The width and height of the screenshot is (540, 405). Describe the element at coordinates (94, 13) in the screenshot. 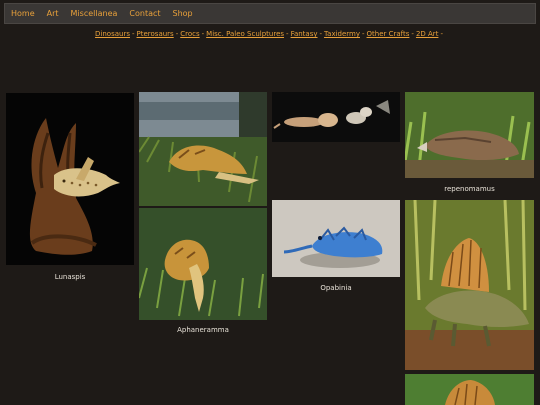

I see `nav-miscellanea: Miscellanea` at that location.